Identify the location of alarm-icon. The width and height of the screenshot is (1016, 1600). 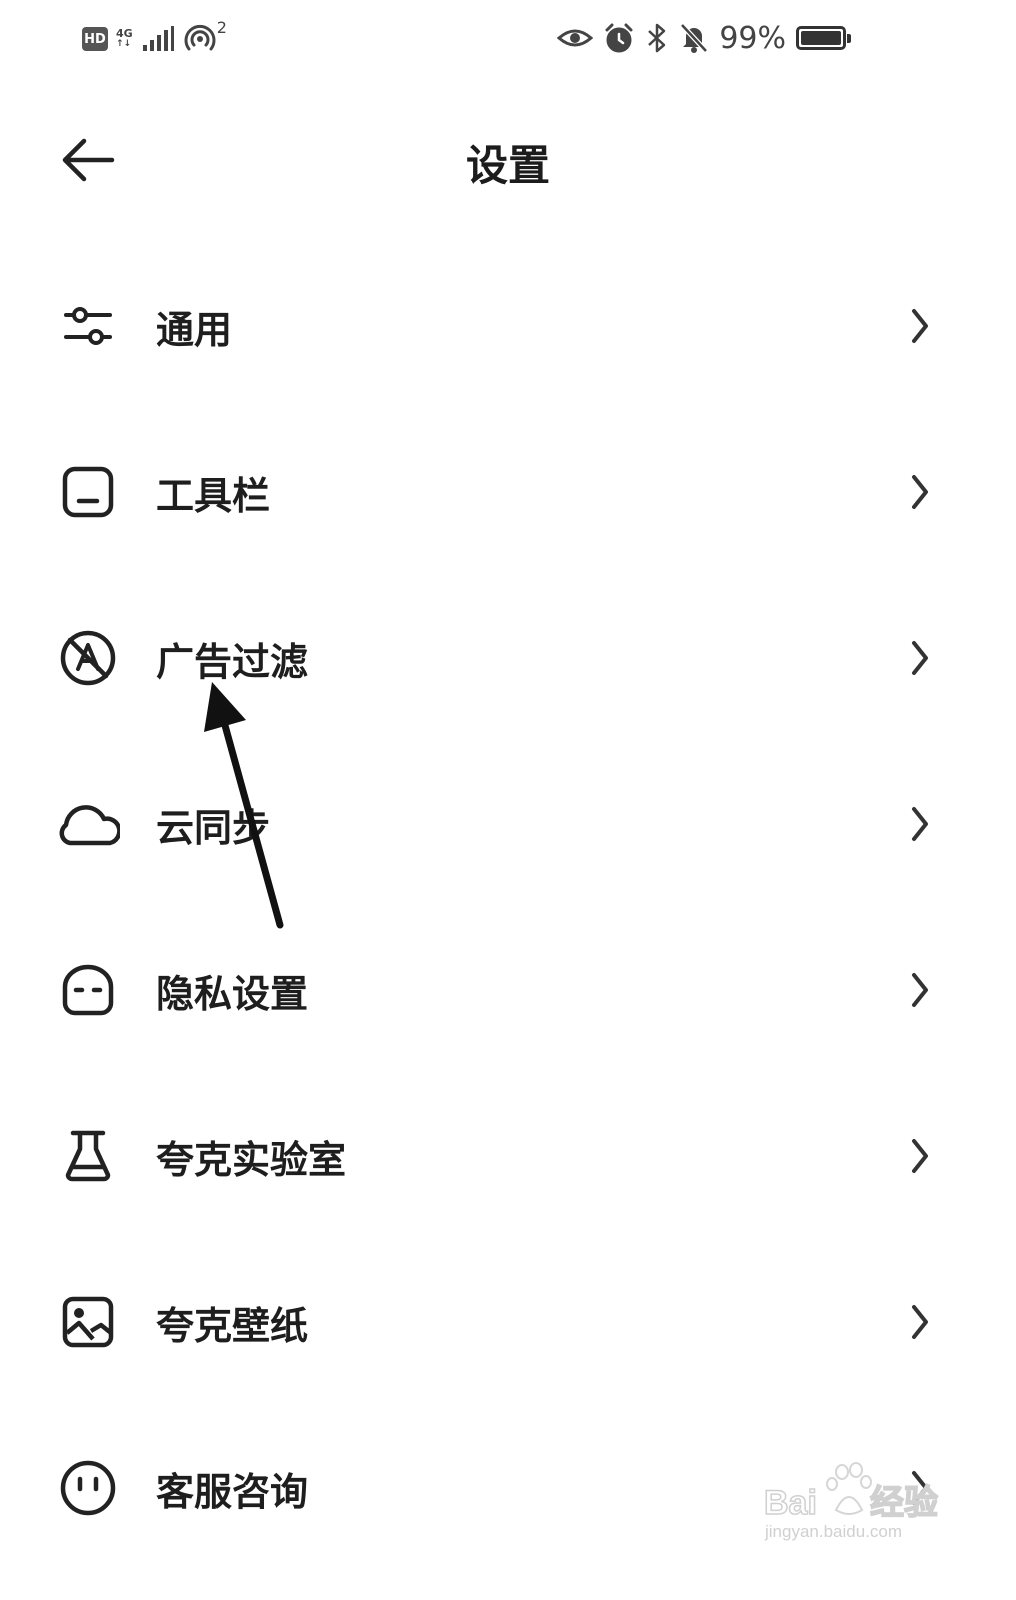
(619, 38).